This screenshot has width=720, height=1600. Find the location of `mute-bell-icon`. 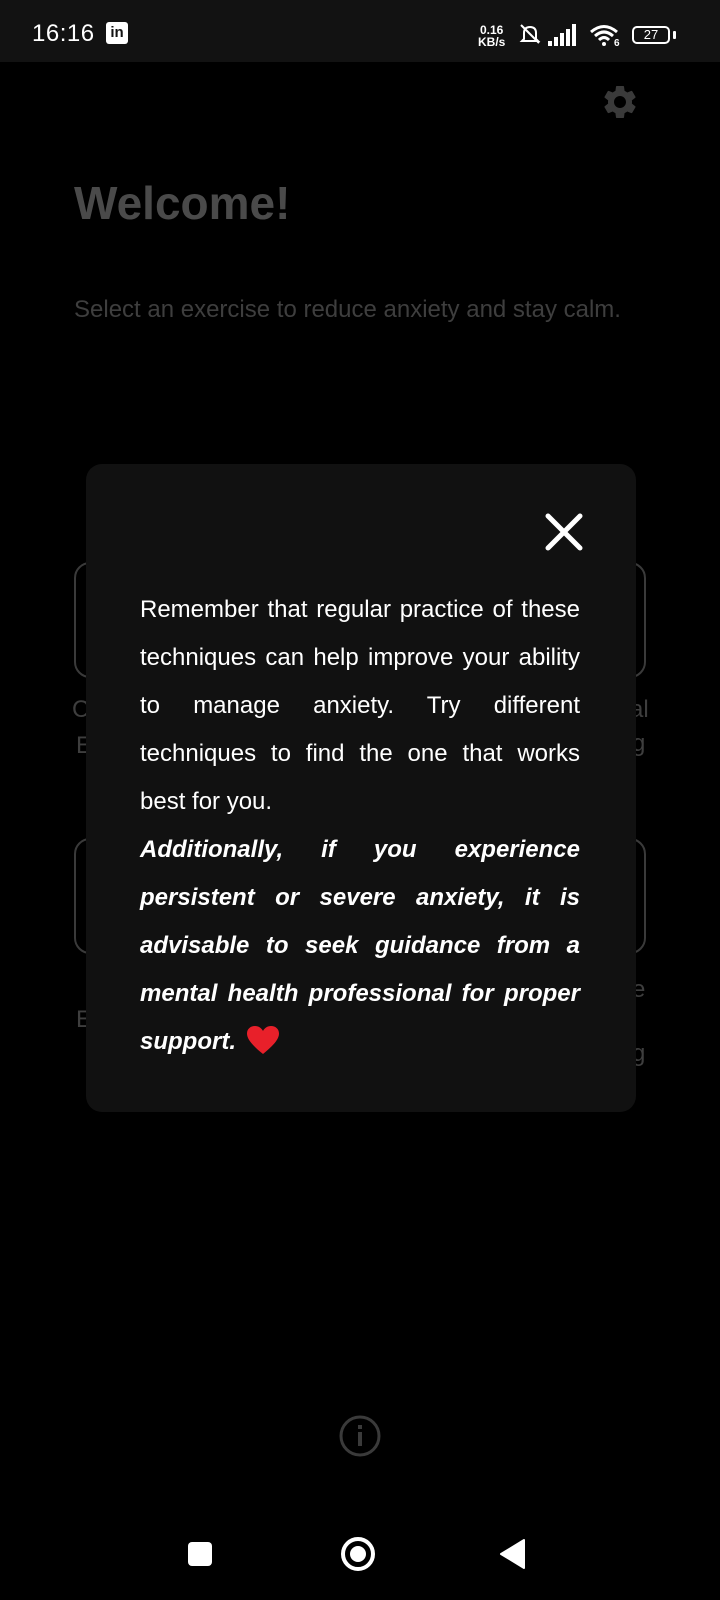

mute-bell-icon is located at coordinates (530, 34).